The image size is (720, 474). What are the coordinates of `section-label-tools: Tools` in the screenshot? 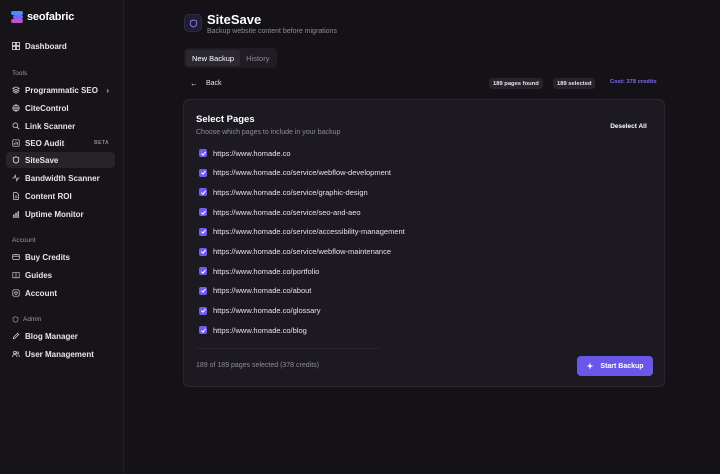 It's located at (20, 73).